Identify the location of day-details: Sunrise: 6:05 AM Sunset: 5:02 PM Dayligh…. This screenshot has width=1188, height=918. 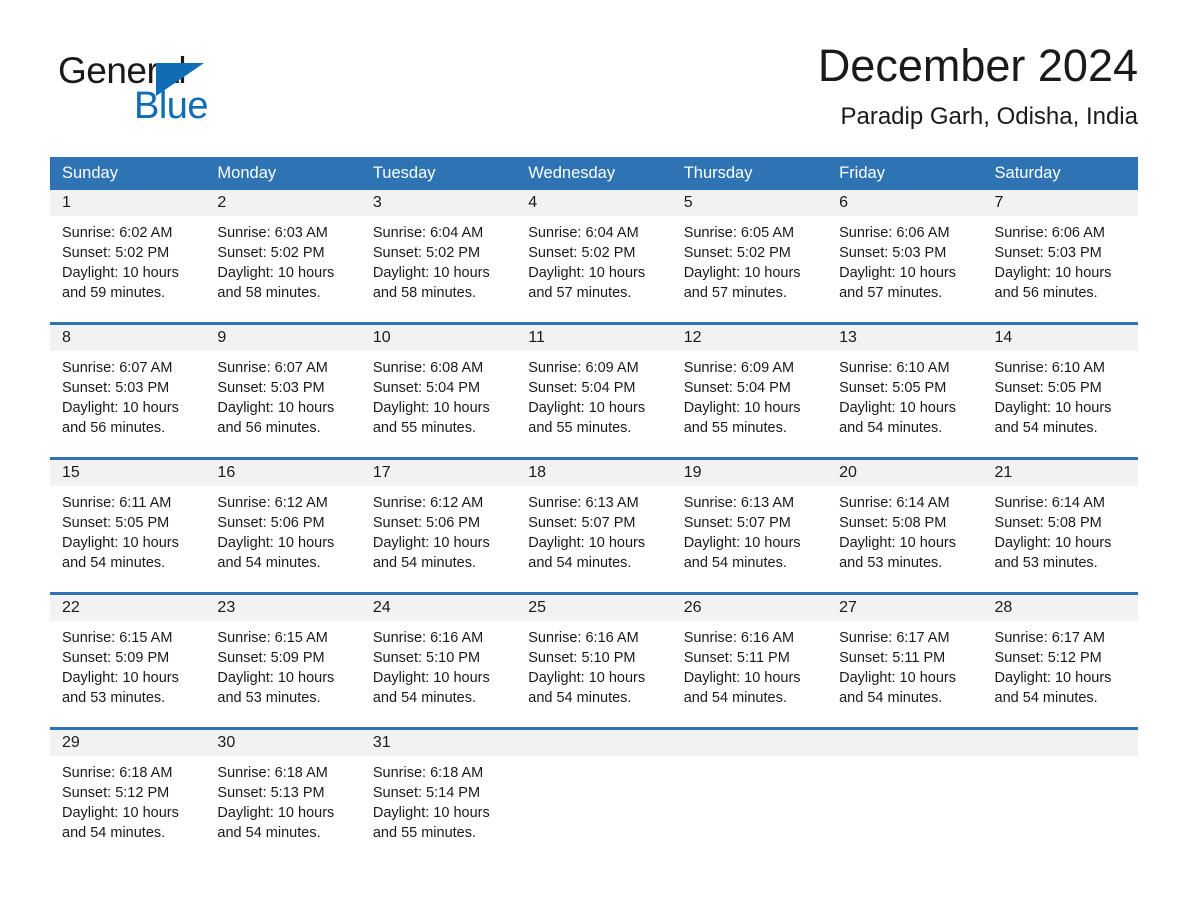
(749, 259).